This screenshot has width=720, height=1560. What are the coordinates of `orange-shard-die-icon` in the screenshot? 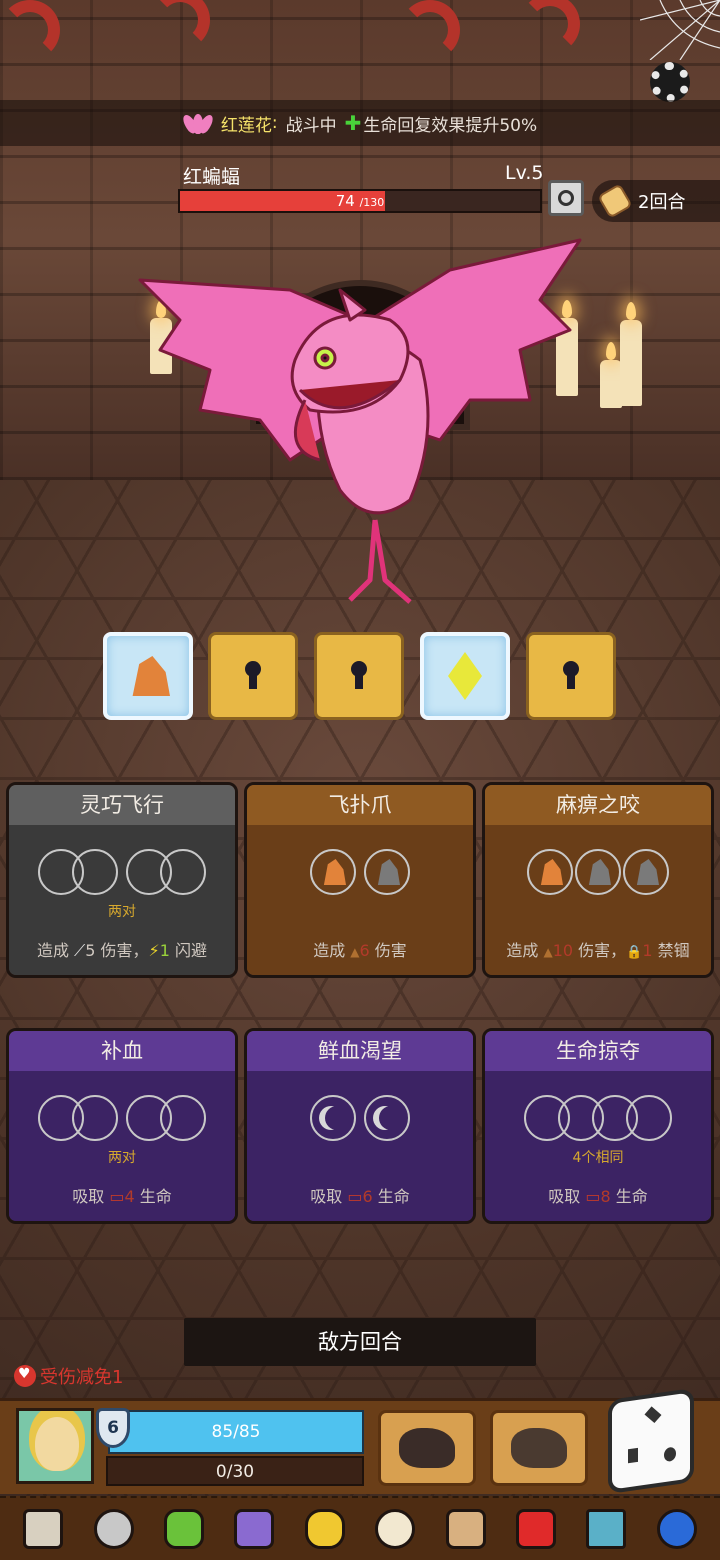 It's located at (151, 676).